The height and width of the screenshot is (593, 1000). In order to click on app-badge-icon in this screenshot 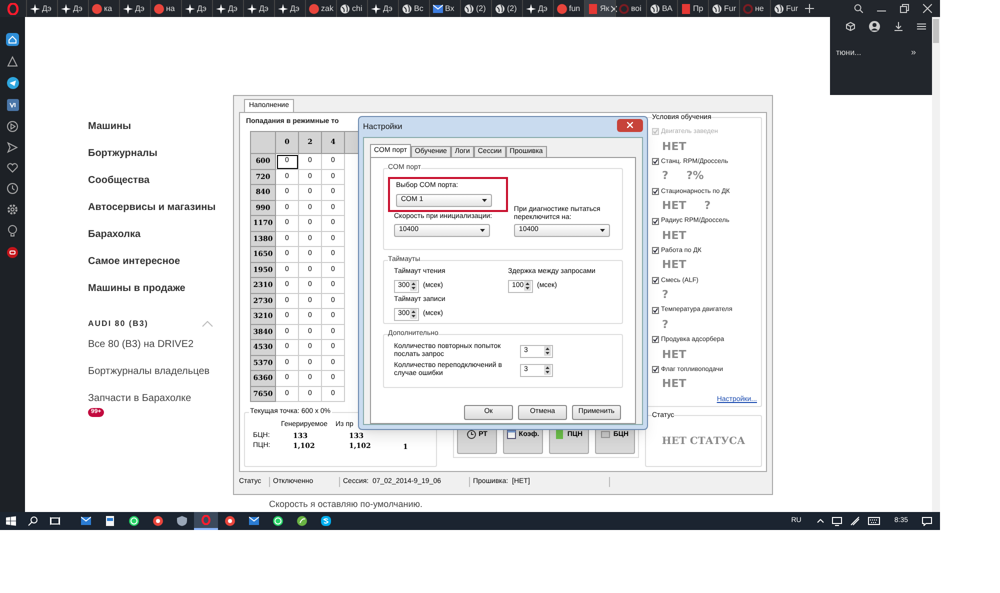, I will do `click(12, 252)`.